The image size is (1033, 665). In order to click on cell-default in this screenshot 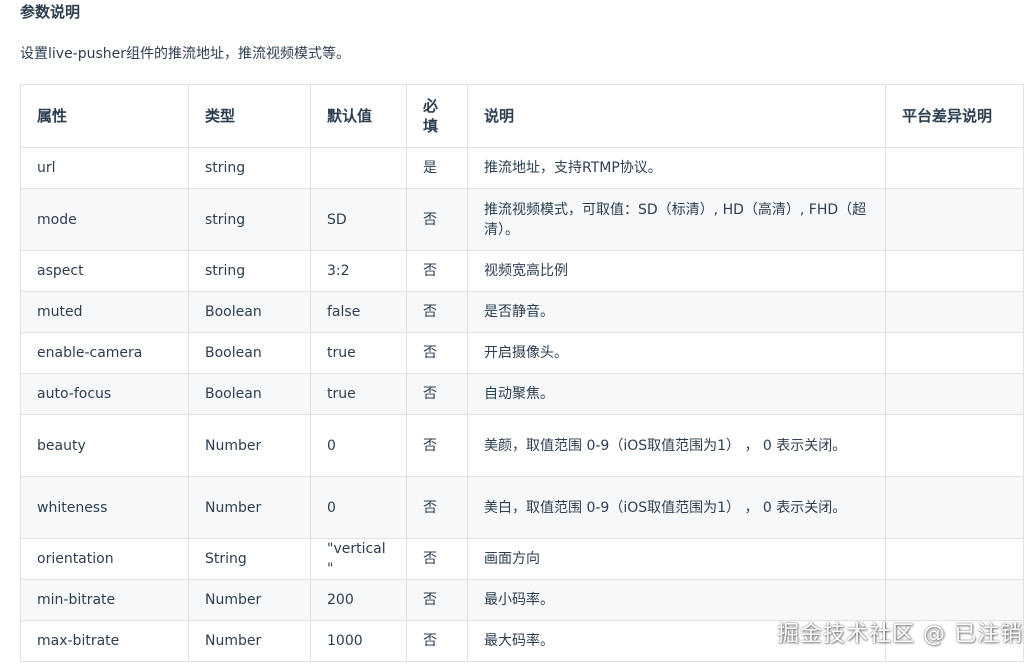, I will do `click(358, 168)`.